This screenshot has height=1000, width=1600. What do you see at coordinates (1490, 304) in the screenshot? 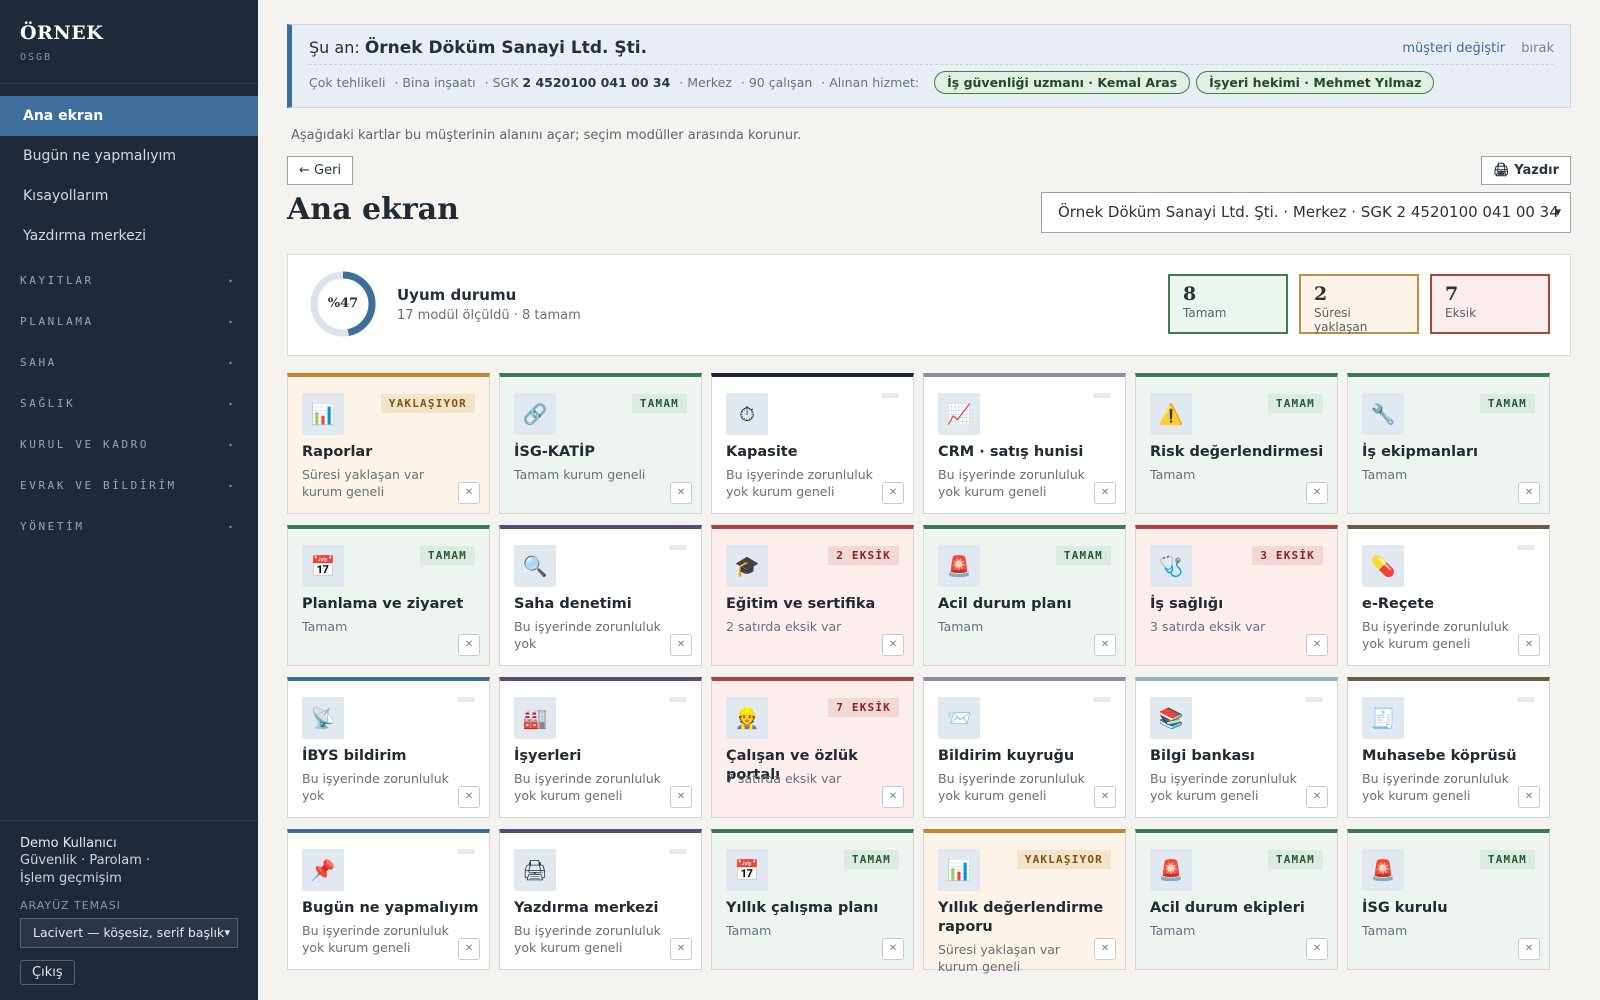
I see `stat-missing: 7 Eksik` at bounding box center [1490, 304].